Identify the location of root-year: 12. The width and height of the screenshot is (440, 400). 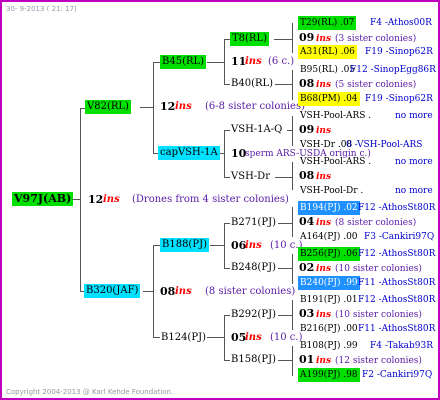
(96, 199).